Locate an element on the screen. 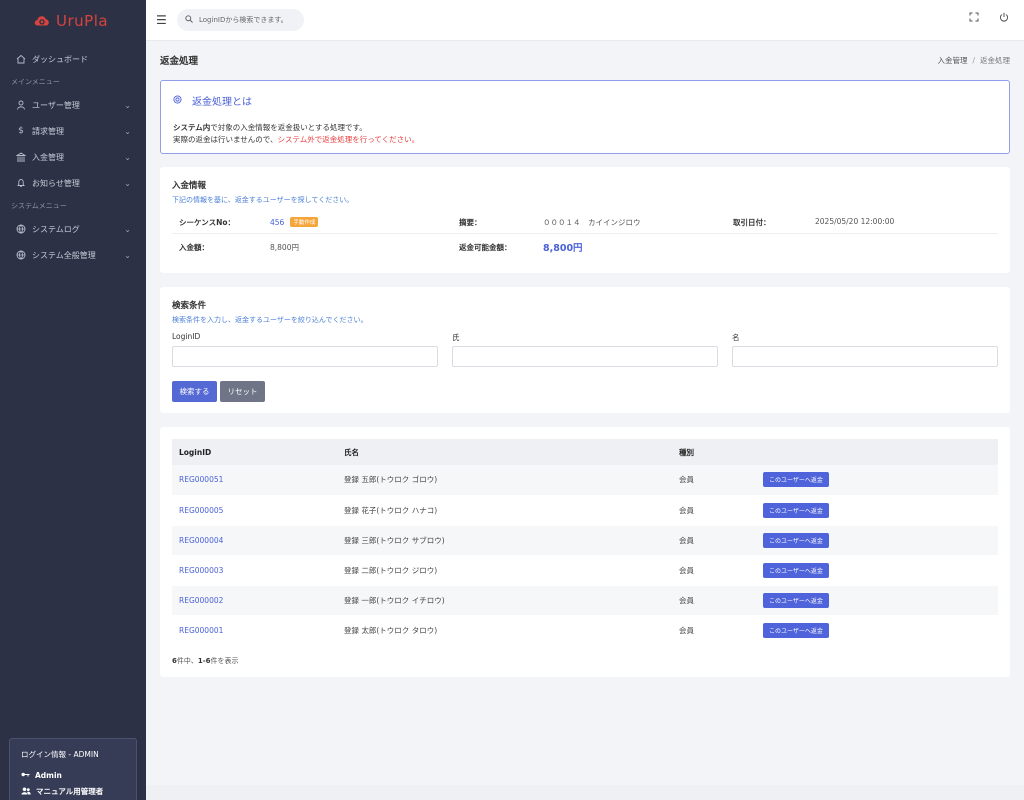 This screenshot has width=1024, height=800. summary-label: 摘要： is located at coordinates (470, 222).